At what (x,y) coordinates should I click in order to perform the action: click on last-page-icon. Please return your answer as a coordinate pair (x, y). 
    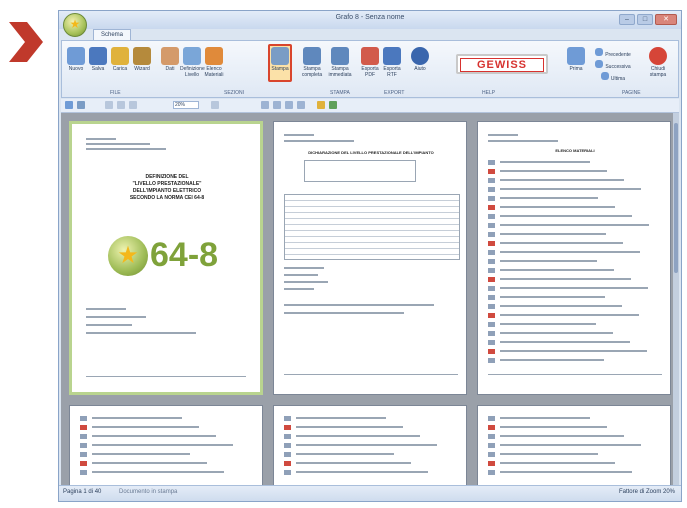
    Looking at the image, I should click on (301, 105).